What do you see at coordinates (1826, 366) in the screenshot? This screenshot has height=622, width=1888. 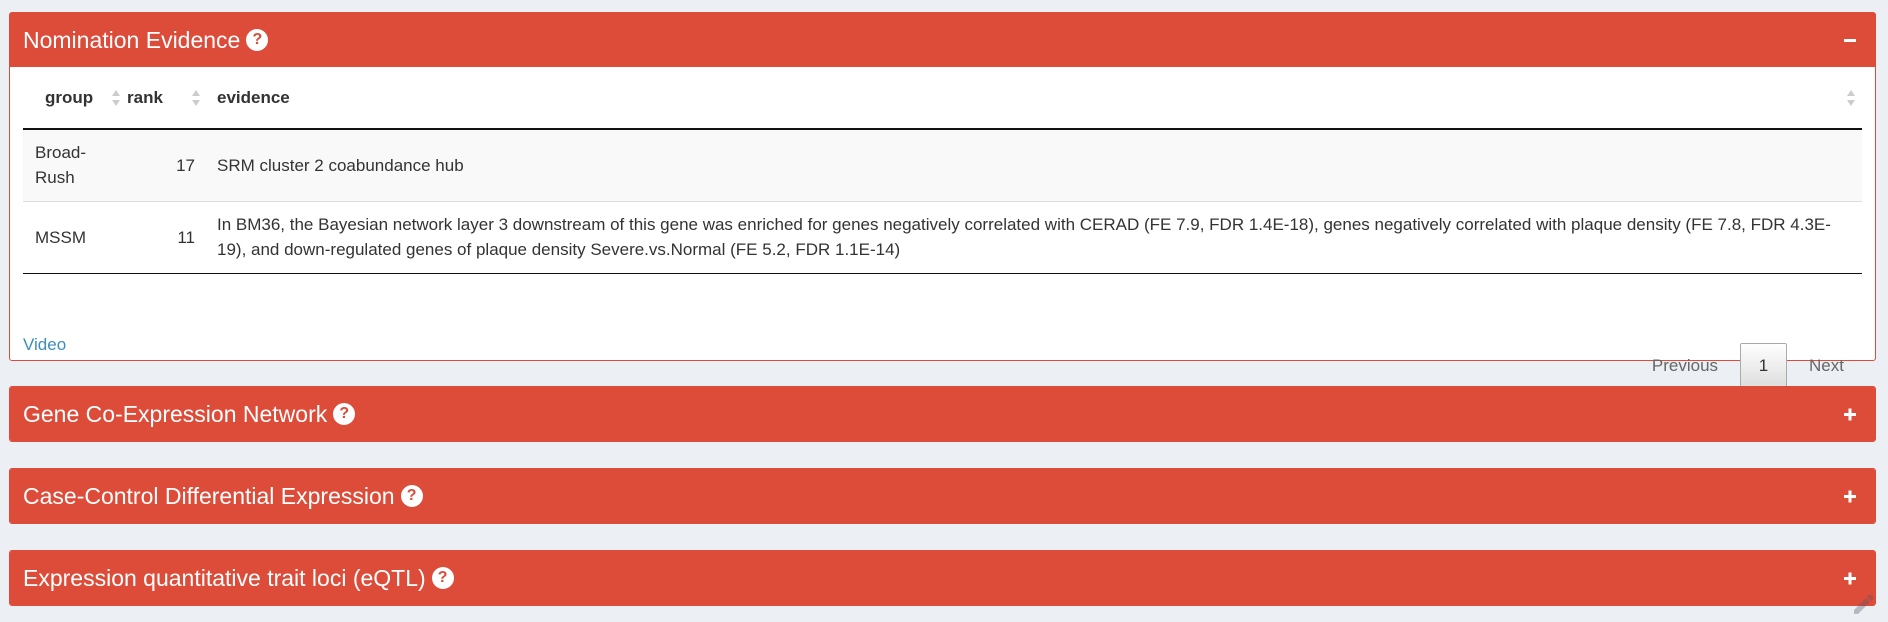 I see `next-button: Next` at bounding box center [1826, 366].